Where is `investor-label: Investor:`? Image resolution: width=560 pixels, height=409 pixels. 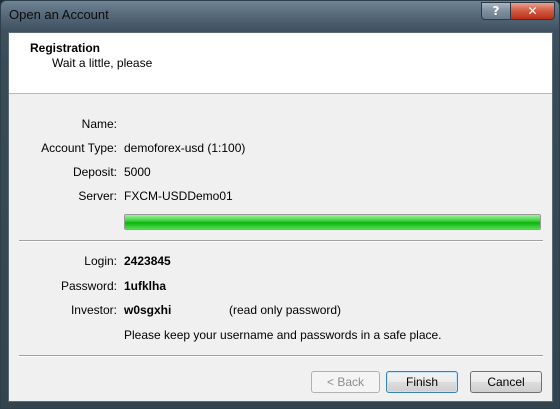
investor-label: Investor: is located at coordinates (93, 310).